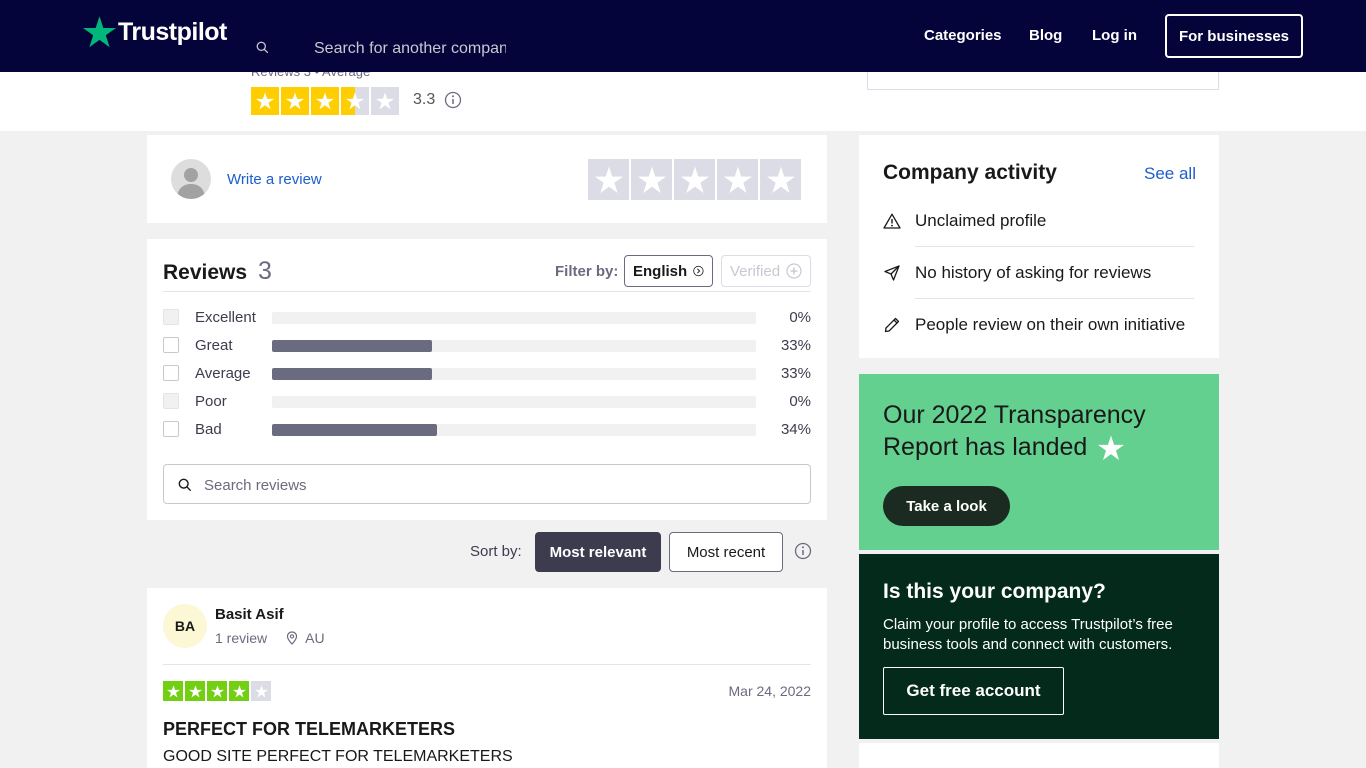  I want to click on trustpilot-logo: Trustpilot, so click(155, 32).